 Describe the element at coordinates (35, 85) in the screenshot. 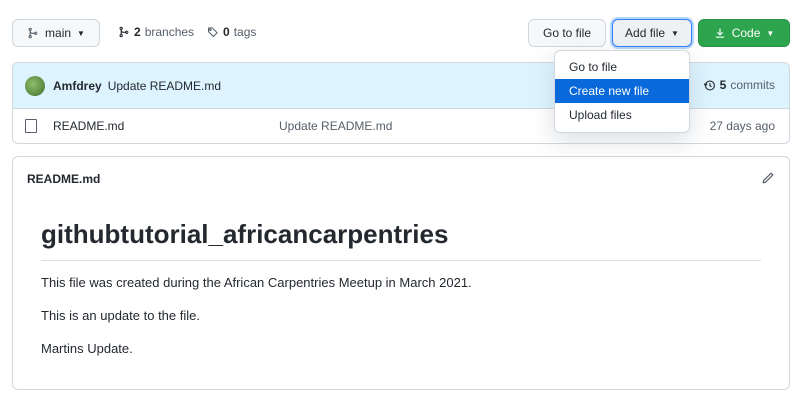

I see `avatar` at that location.